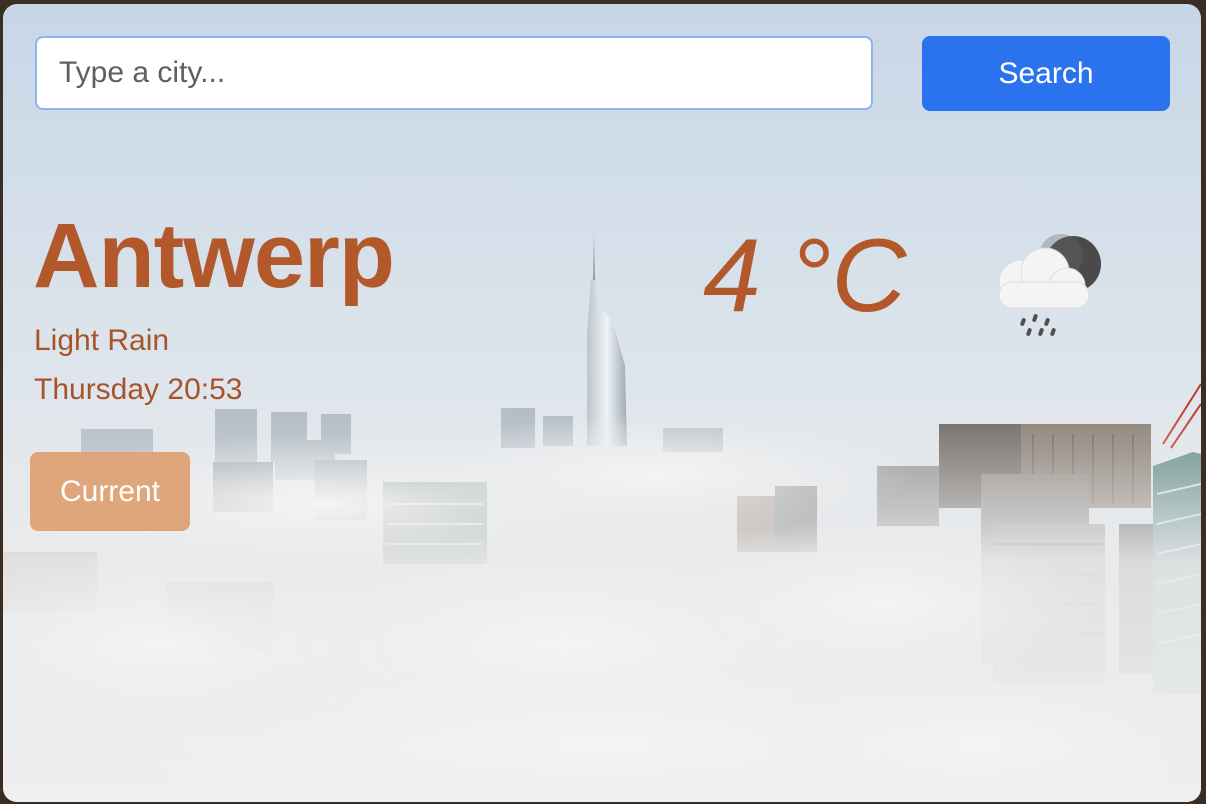 This screenshot has height=804, width=1206. Describe the element at coordinates (1046, 73) in the screenshot. I see `search-button: Search` at that location.